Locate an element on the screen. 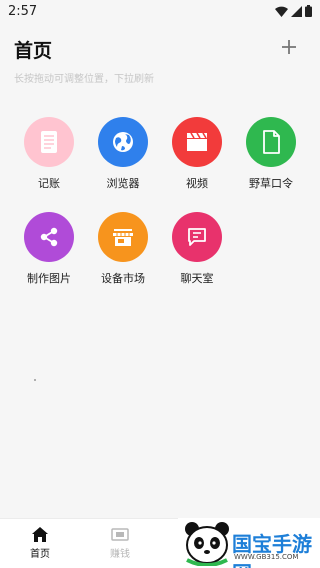  status-bar: 2:57 is located at coordinates (160, 11).